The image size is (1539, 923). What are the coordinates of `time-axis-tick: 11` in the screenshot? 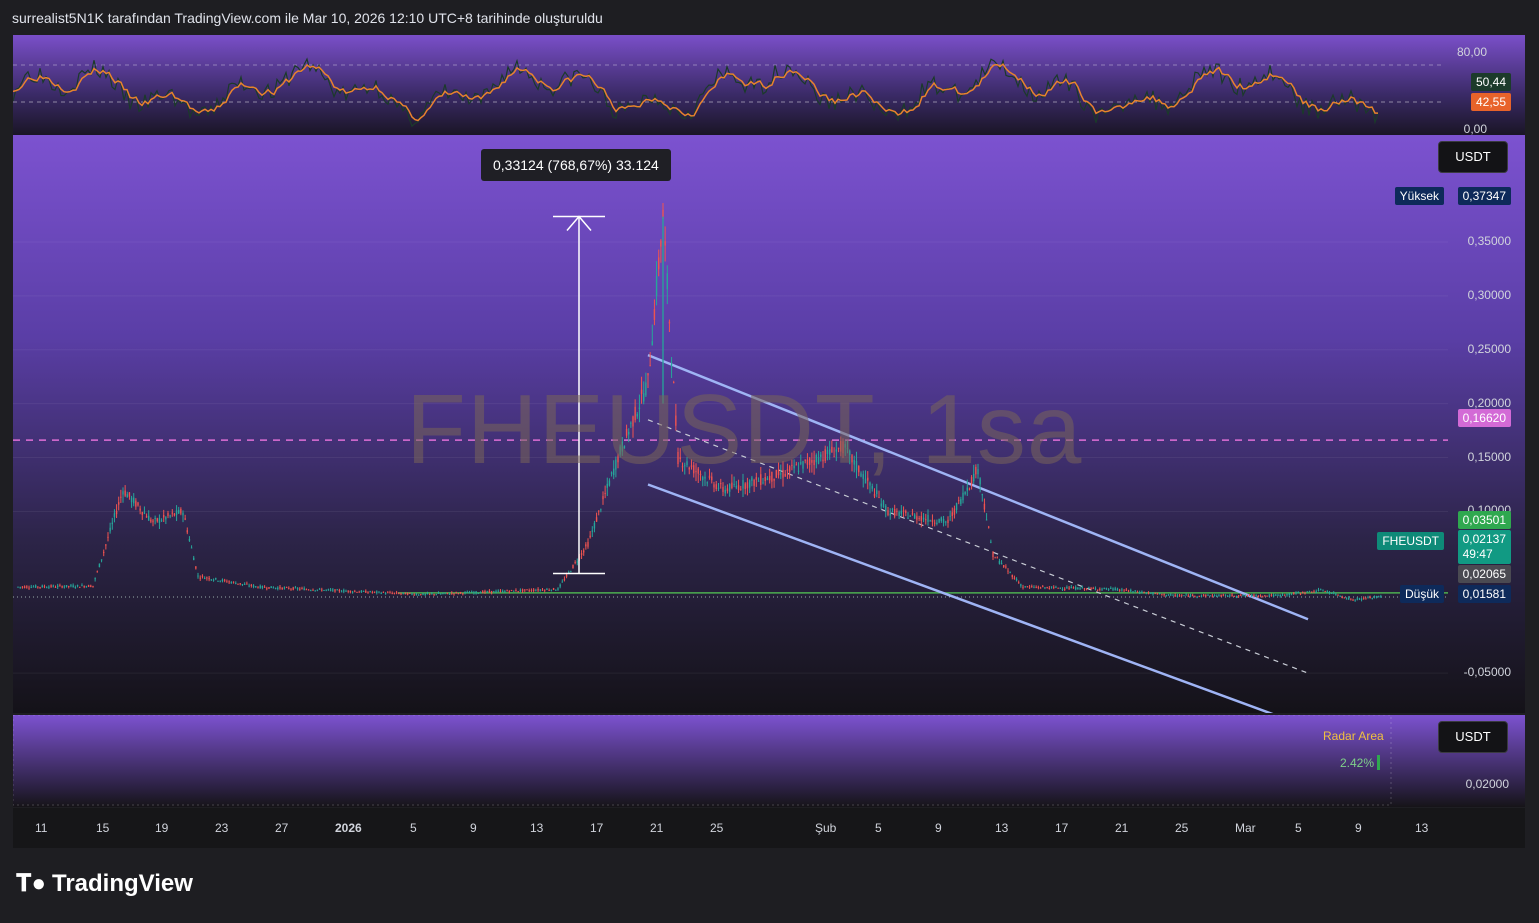 It's located at (41, 828).